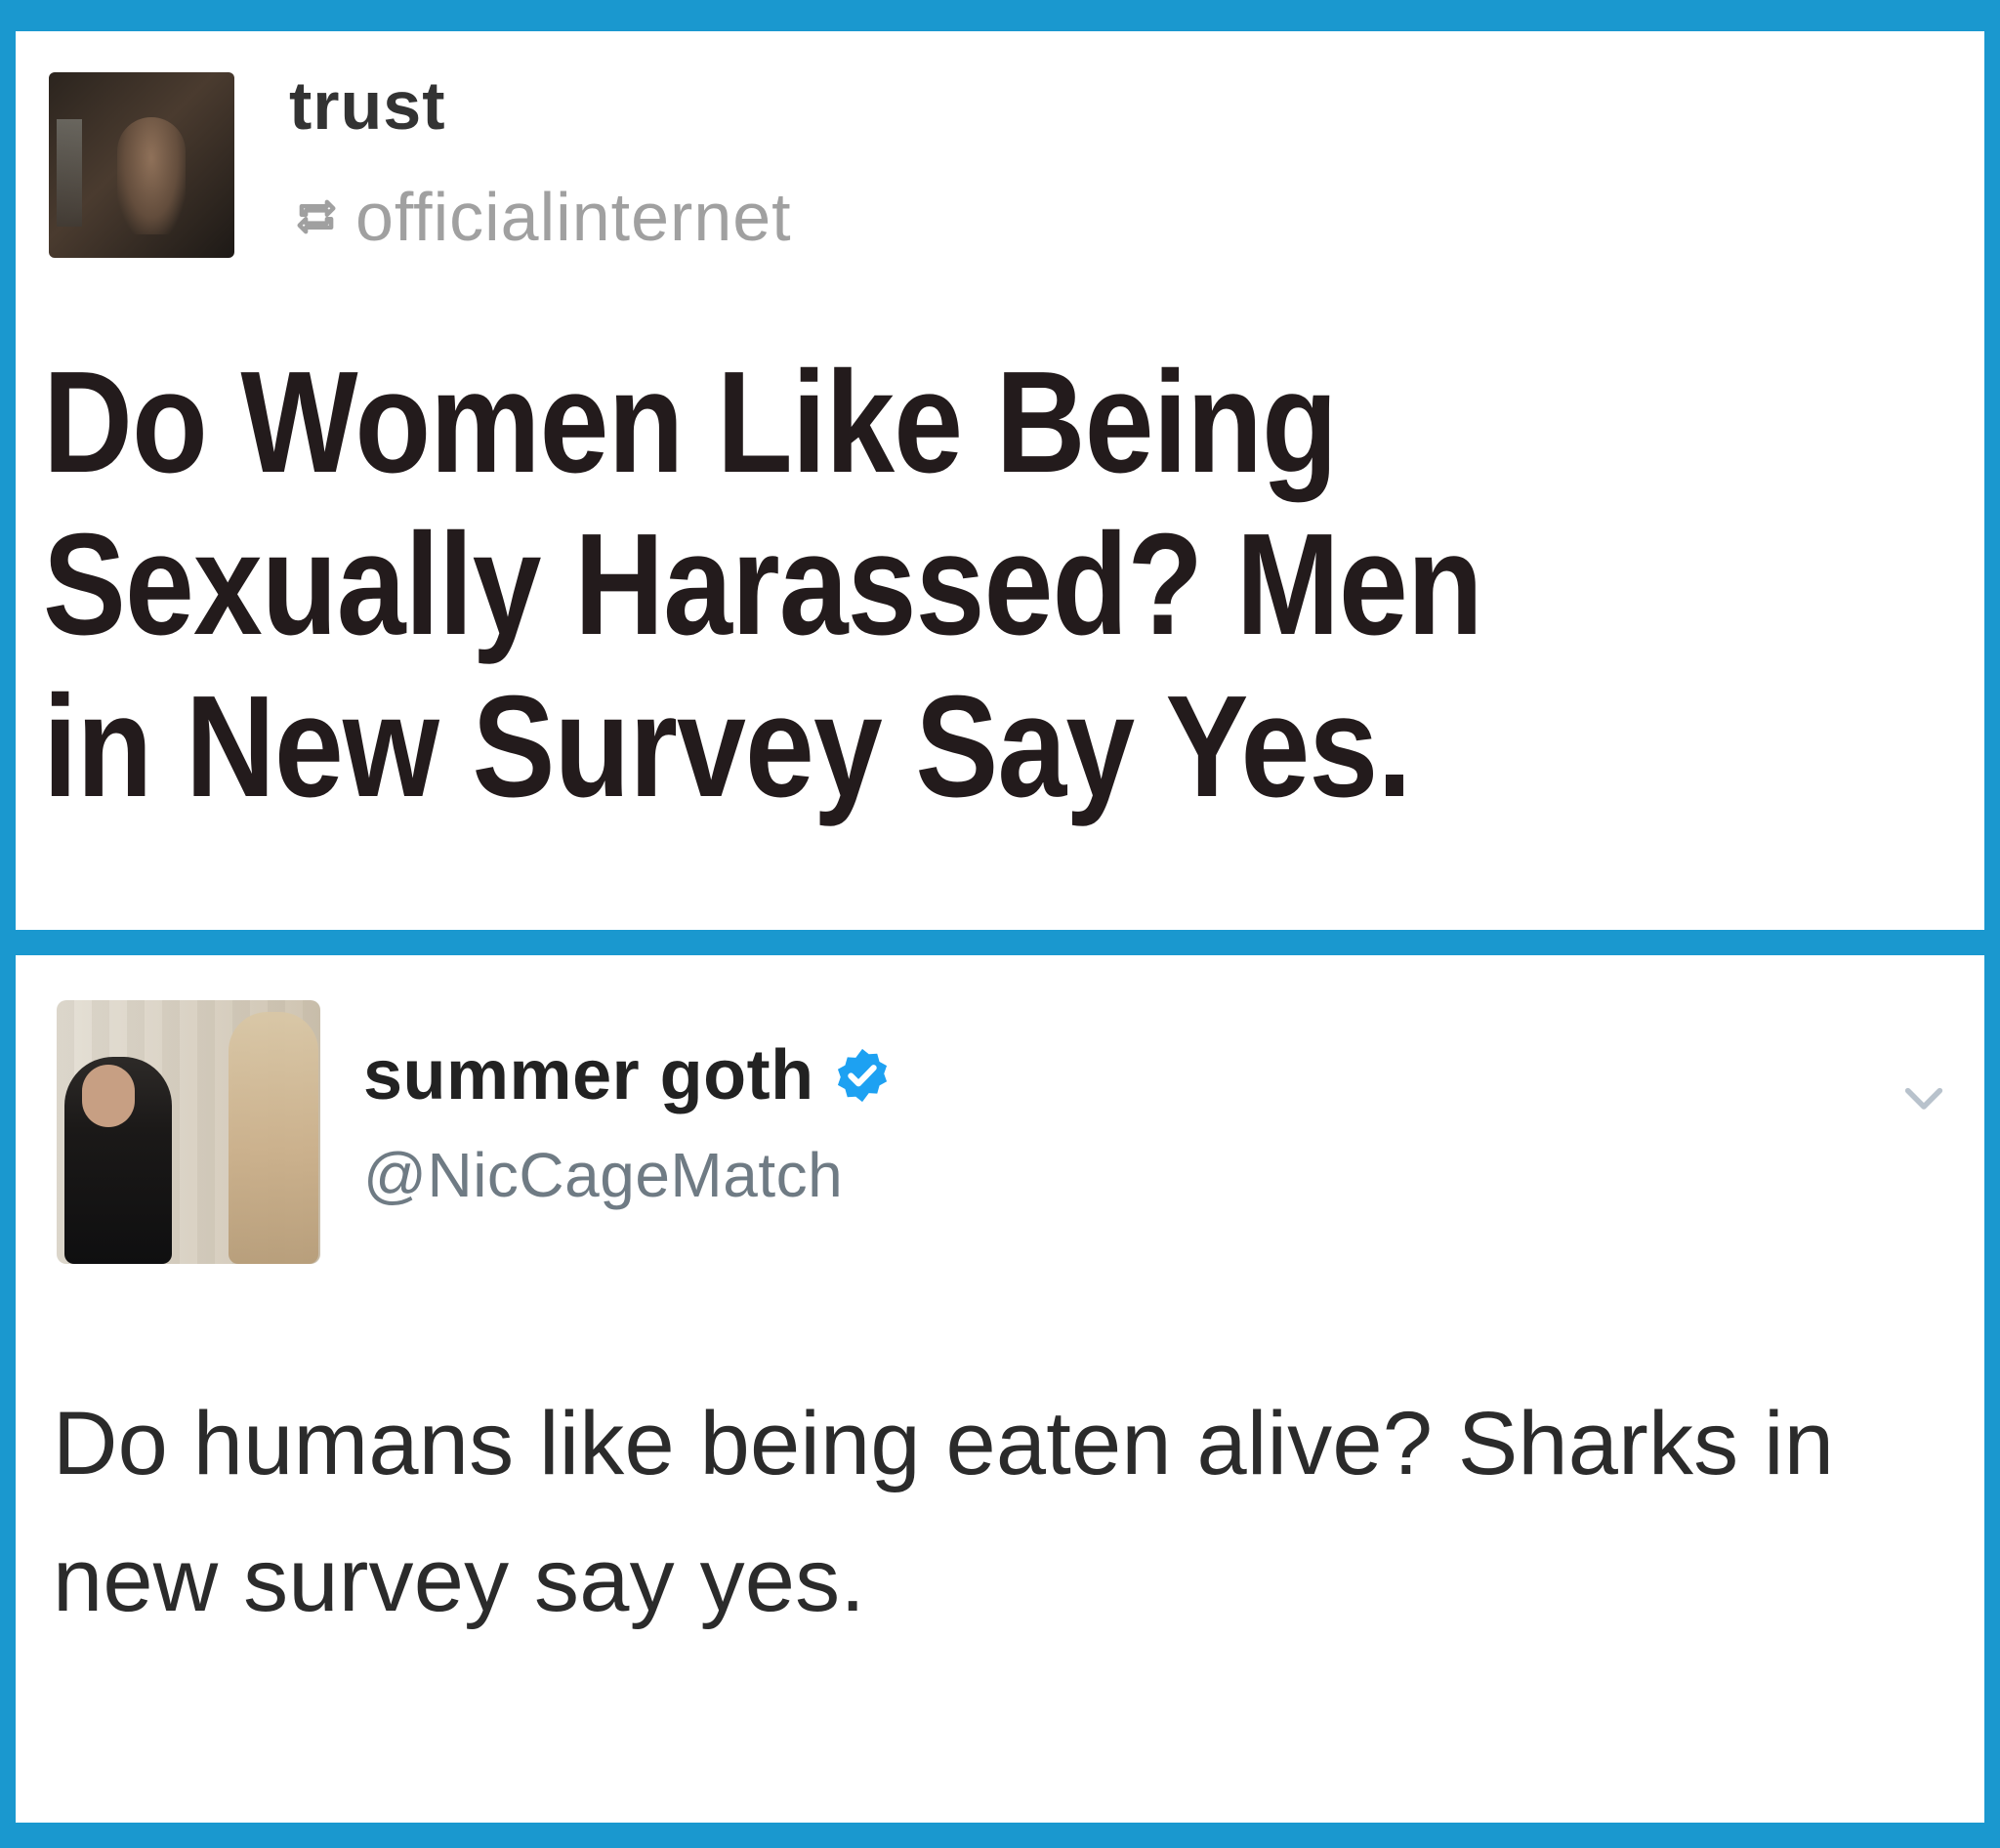 The image size is (2000, 1848). What do you see at coordinates (727, 746) in the screenshot?
I see `headline-line: in New Survey Say Yes.` at bounding box center [727, 746].